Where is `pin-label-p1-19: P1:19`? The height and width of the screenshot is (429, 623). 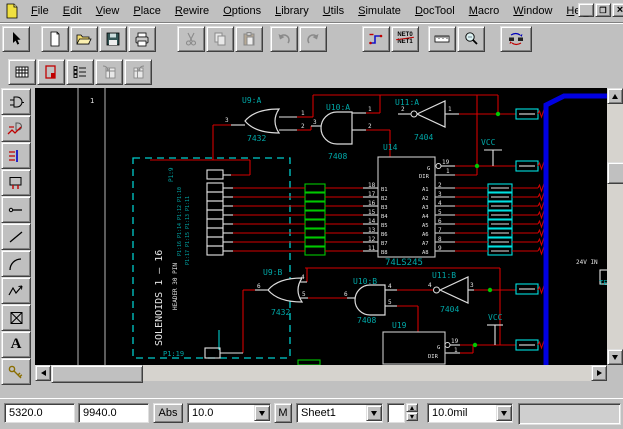
pin-label-p1-19: P1:19 is located at coordinates (173, 354).